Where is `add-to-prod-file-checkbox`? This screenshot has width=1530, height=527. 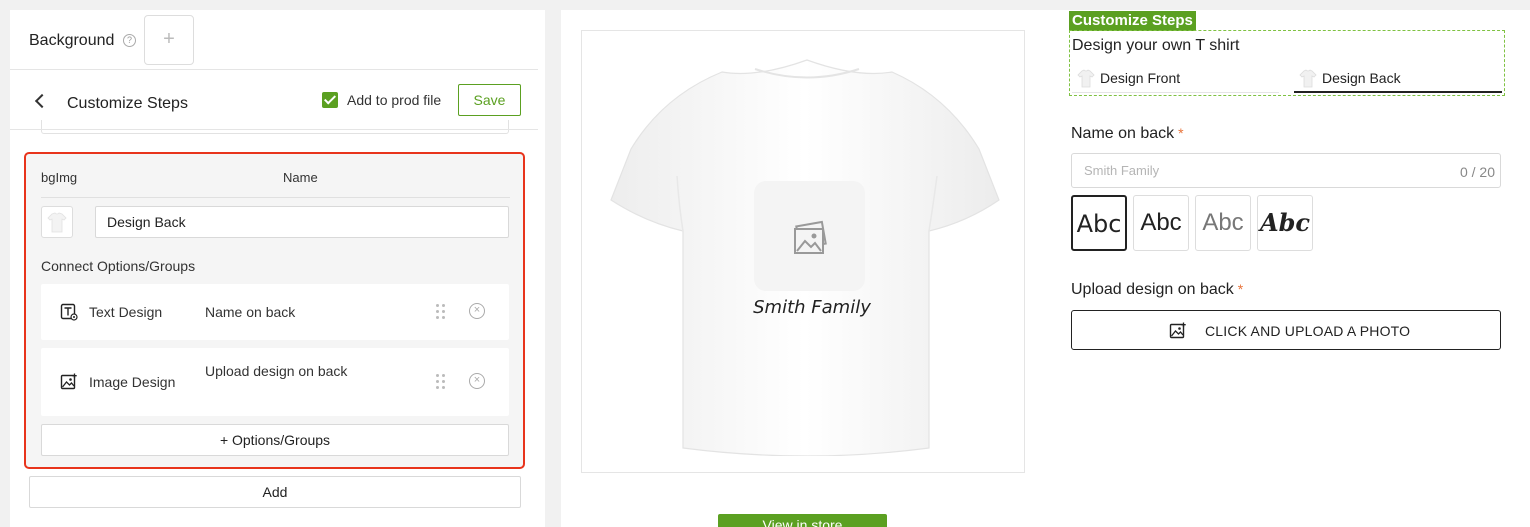 add-to-prod-file-checkbox is located at coordinates (330, 100).